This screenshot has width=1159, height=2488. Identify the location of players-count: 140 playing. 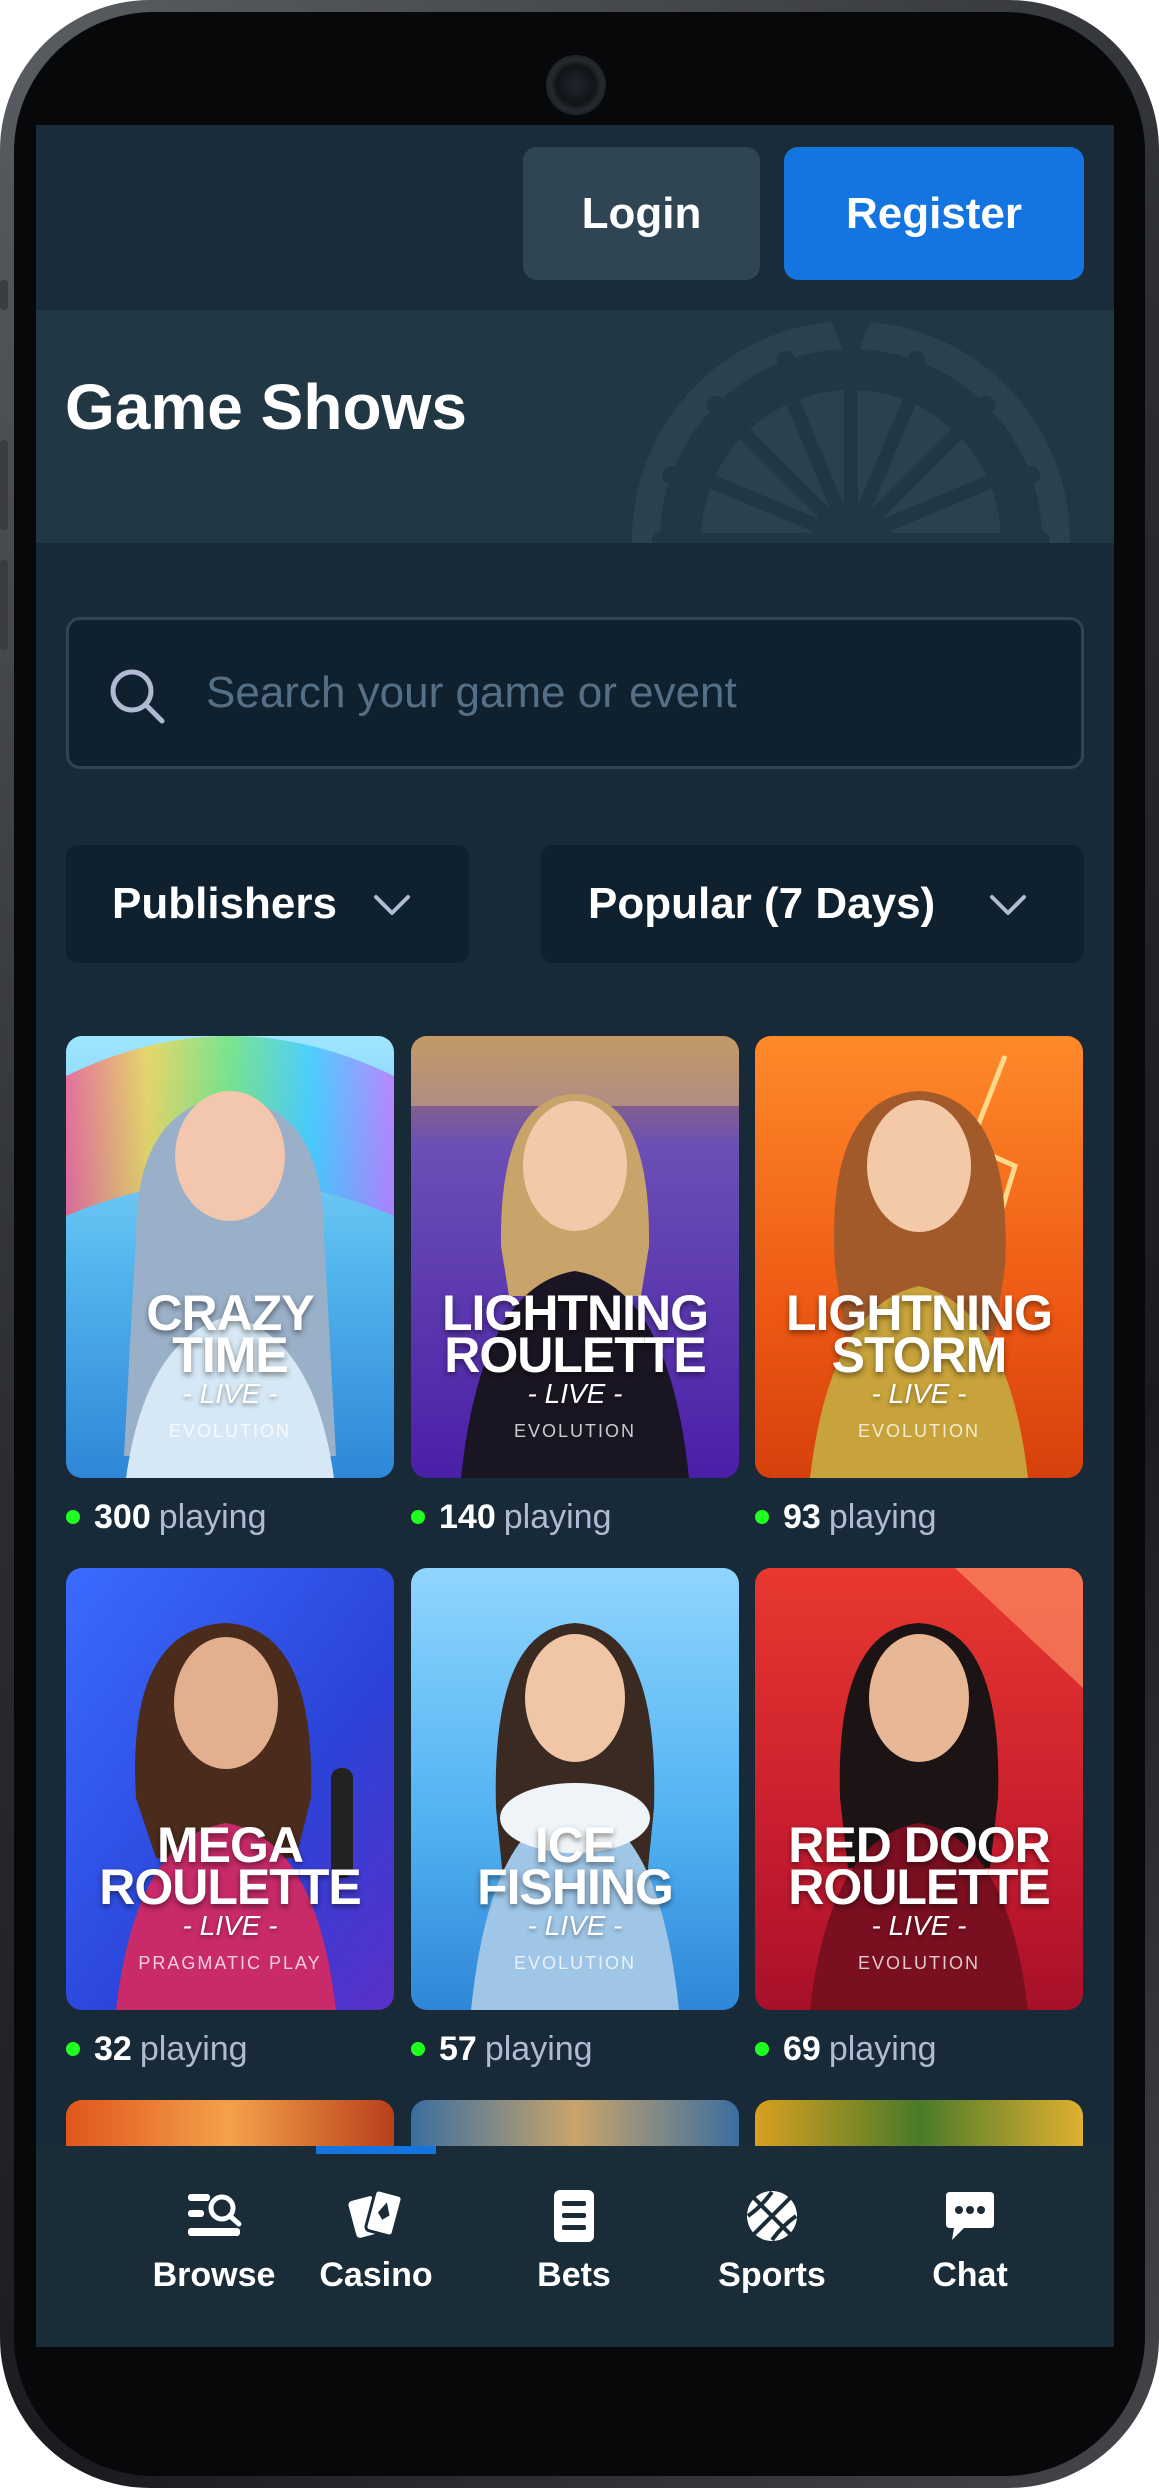
(511, 1517).